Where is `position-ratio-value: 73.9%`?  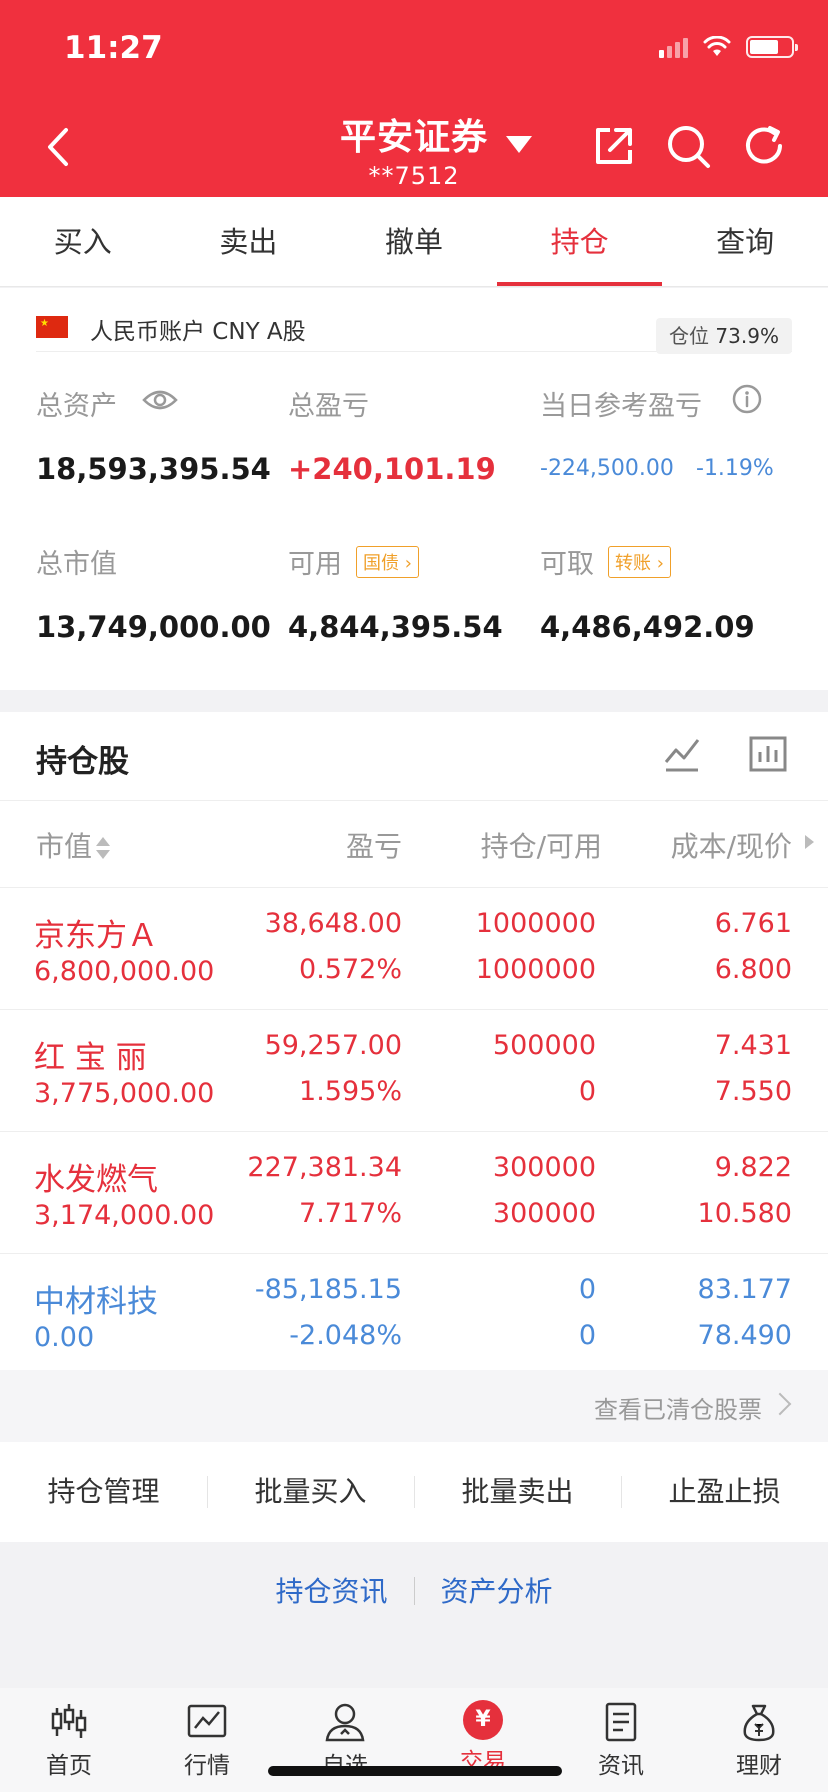 position-ratio-value: 73.9% is located at coordinates (747, 336).